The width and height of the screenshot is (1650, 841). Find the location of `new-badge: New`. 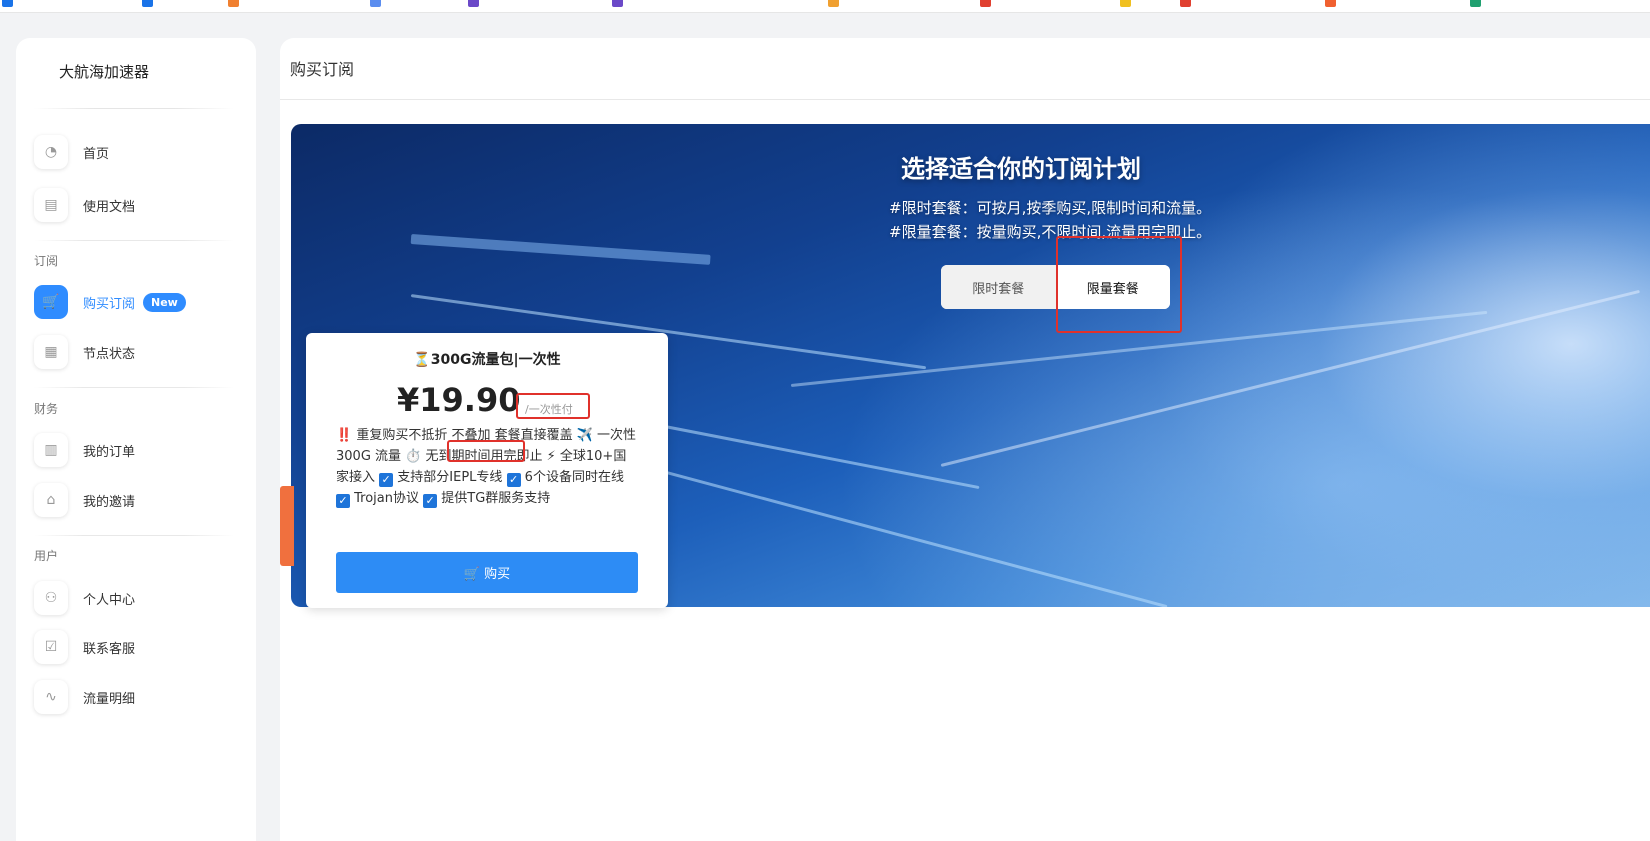

new-badge: New is located at coordinates (164, 302).